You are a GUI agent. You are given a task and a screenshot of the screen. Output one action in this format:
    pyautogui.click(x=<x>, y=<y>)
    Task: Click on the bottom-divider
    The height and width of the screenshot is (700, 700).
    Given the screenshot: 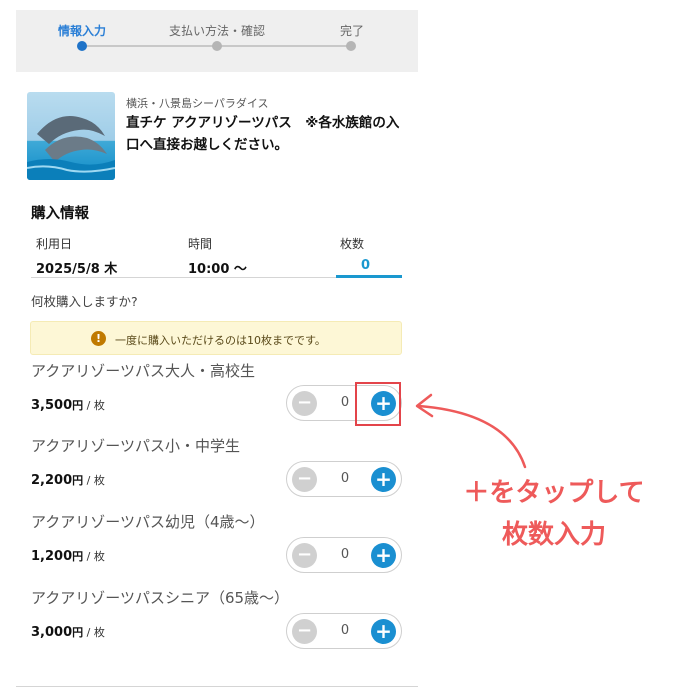 What is the action you would take?
    pyautogui.click(x=217, y=686)
    